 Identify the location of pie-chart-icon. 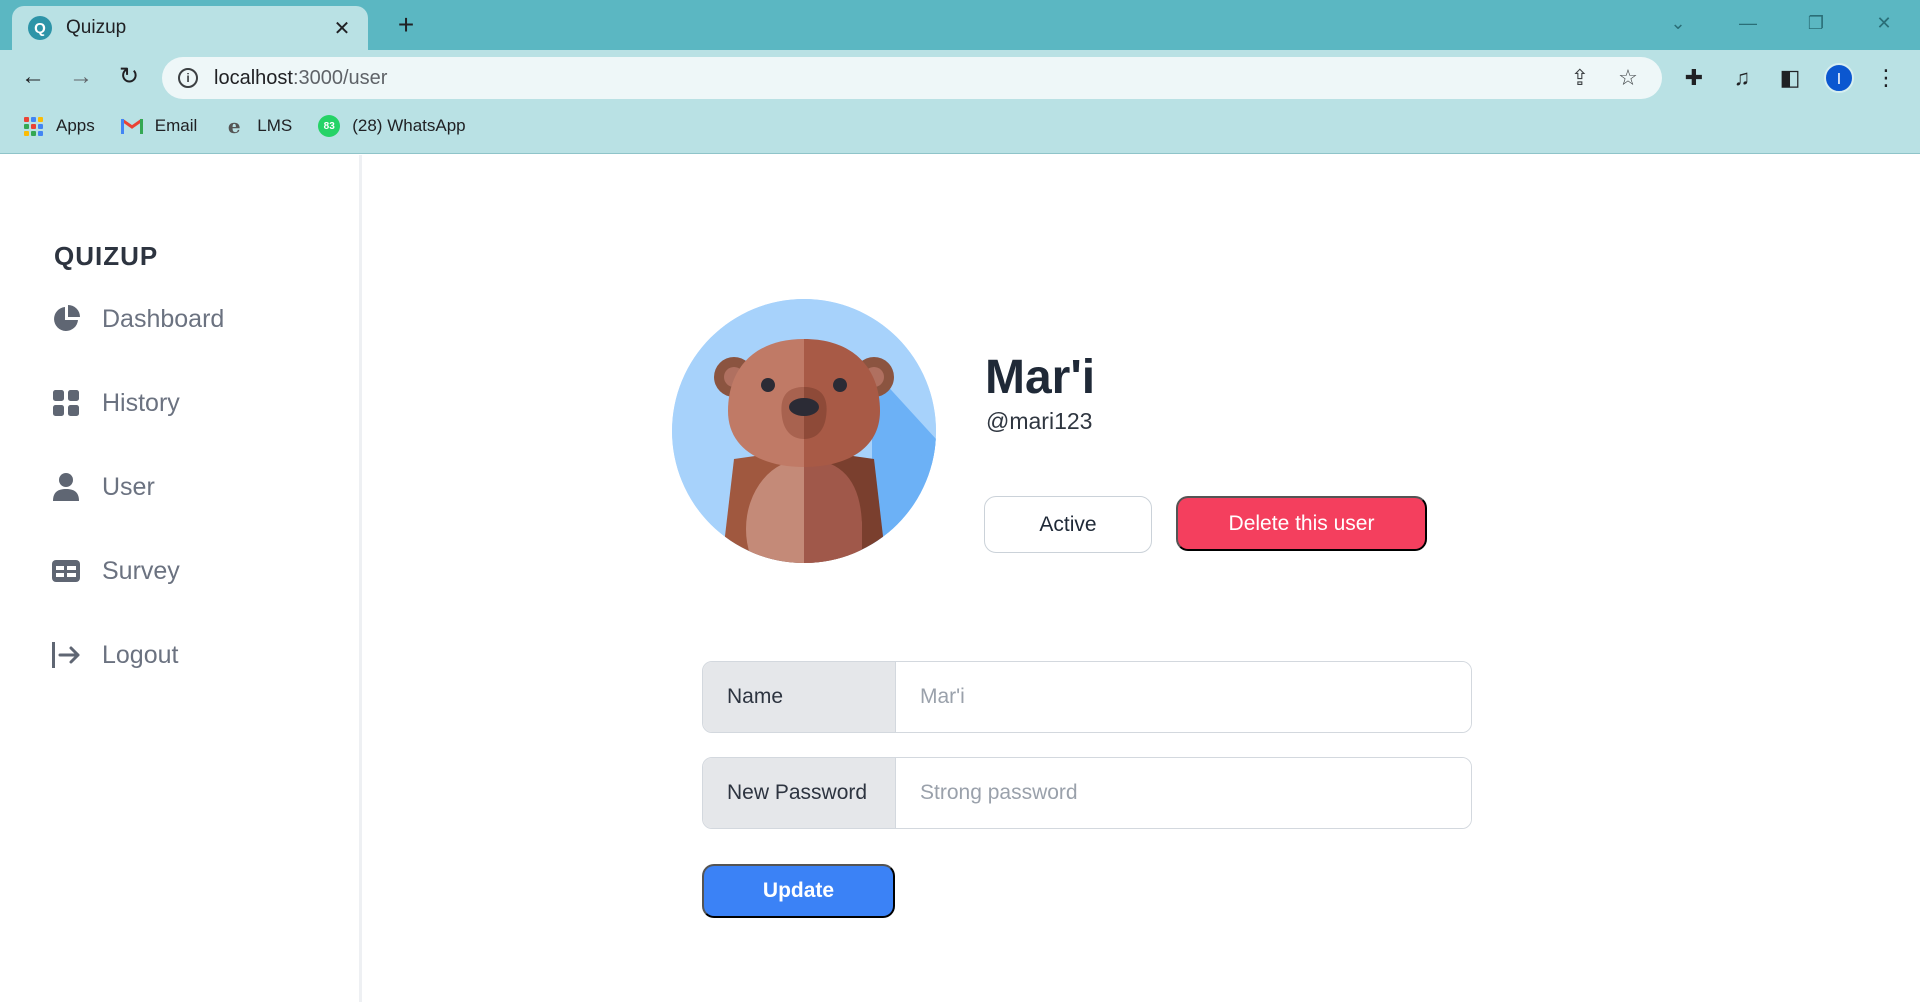
(66, 319).